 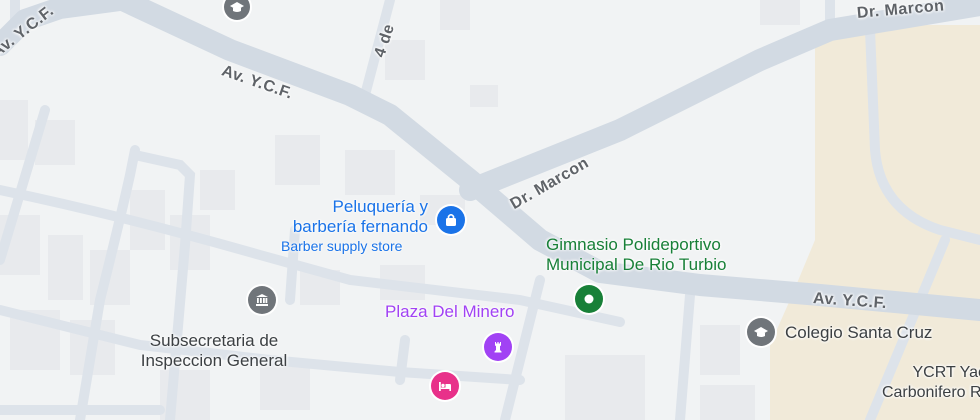 I want to click on place-icon, so click(x=589, y=299).